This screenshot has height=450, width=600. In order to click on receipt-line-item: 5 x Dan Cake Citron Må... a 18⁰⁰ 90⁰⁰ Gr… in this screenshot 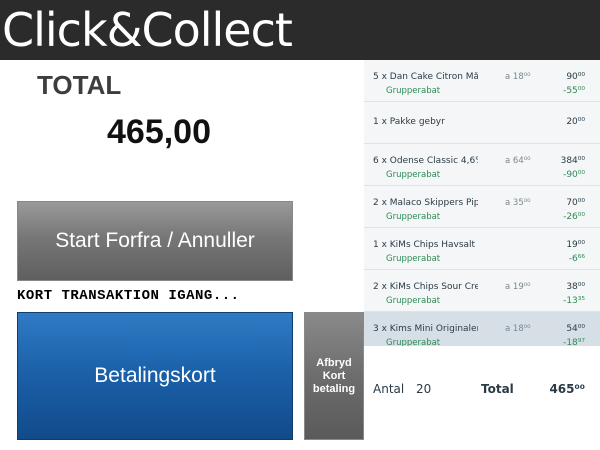, I will do `click(482, 81)`.